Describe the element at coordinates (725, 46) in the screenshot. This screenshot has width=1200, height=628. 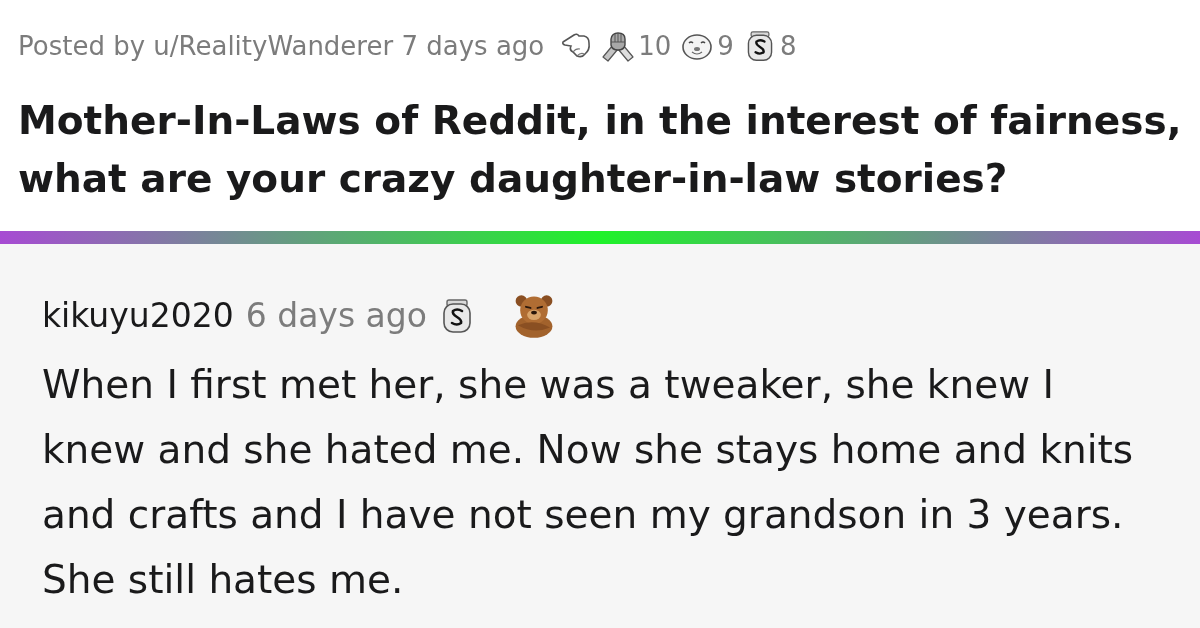
I see `award-count: 9` at that location.